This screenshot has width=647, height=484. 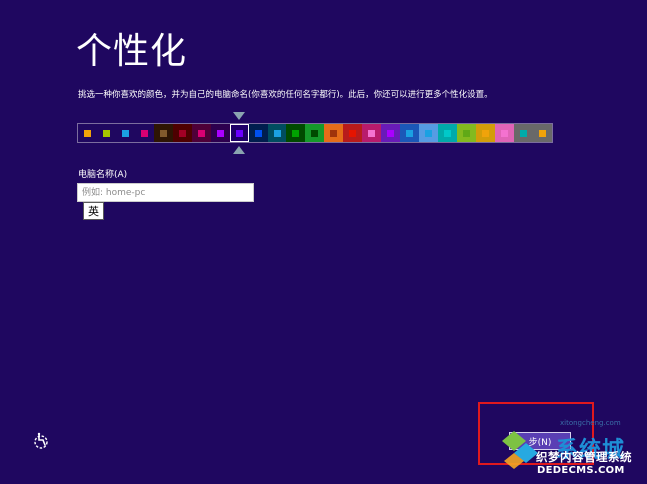 I want to click on color-picker, so click(x=315, y=133).